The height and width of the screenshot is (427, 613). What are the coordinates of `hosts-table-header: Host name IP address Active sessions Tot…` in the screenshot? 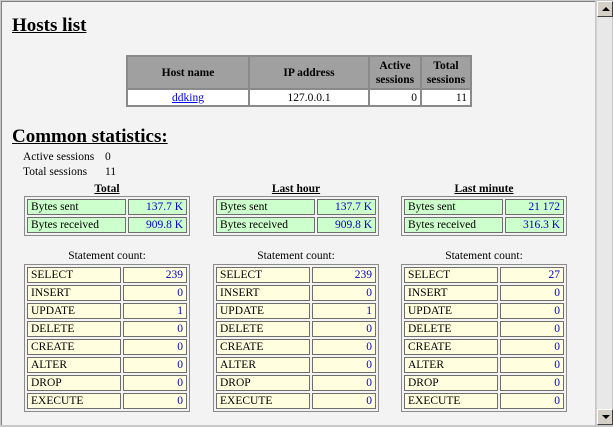 It's located at (299, 72).